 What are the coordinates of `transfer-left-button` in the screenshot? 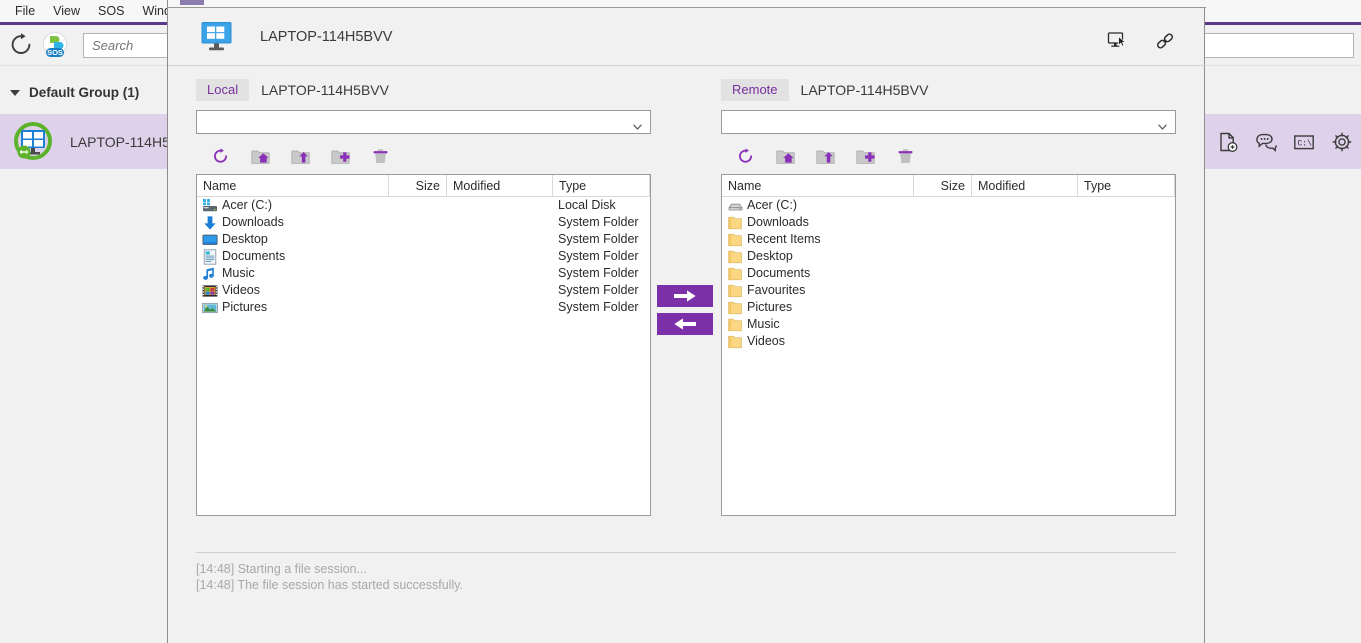 It's located at (685, 324).